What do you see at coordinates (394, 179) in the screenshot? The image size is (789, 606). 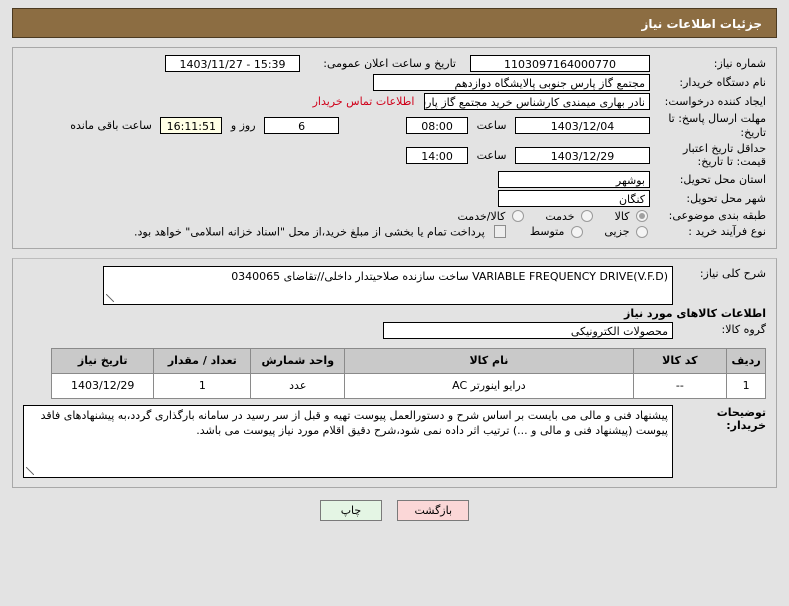 I see `row-province: استان محل تحویل: بوشهر` at bounding box center [394, 179].